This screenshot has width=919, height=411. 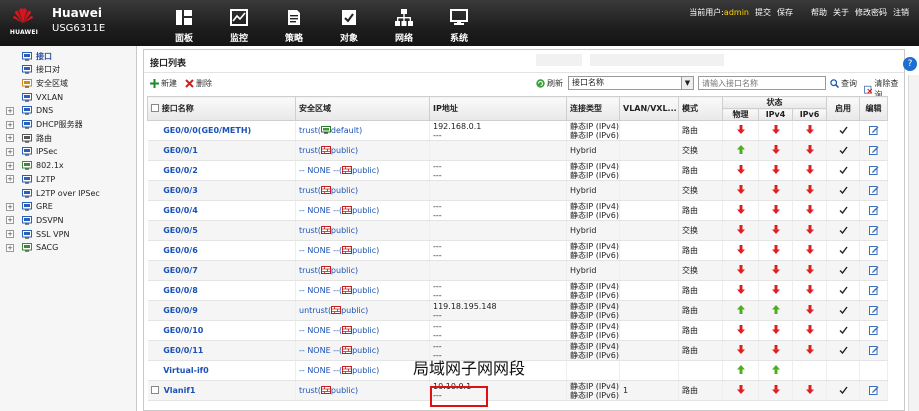 I want to click on zone-link: trust(default), so click(x=330, y=130).